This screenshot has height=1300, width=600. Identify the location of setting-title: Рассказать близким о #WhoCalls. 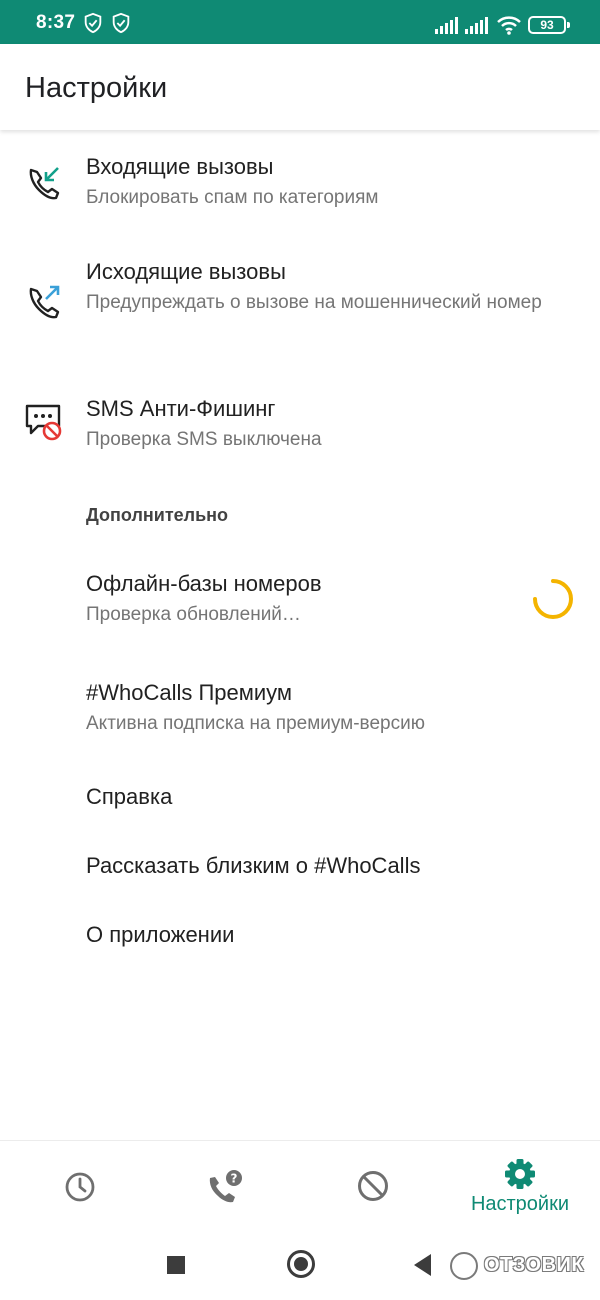
(253, 865).